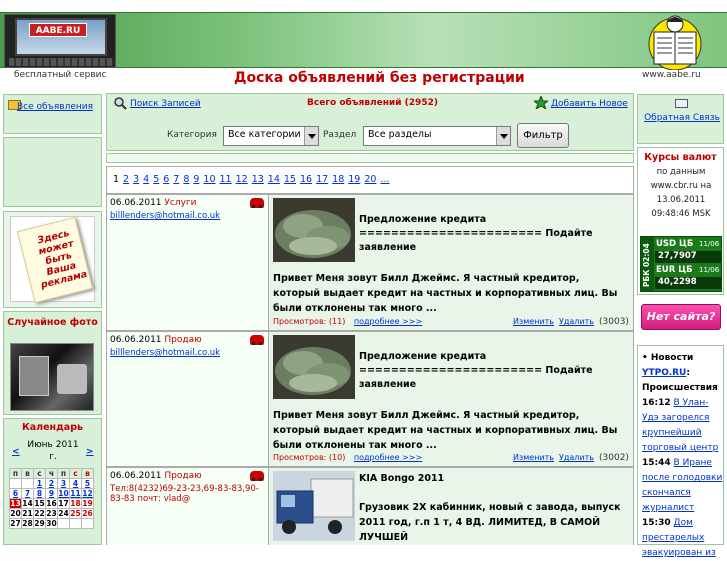 This screenshot has height=561, width=727. What do you see at coordinates (186, 179) in the screenshot?
I see `page-link: 8` at bounding box center [186, 179].